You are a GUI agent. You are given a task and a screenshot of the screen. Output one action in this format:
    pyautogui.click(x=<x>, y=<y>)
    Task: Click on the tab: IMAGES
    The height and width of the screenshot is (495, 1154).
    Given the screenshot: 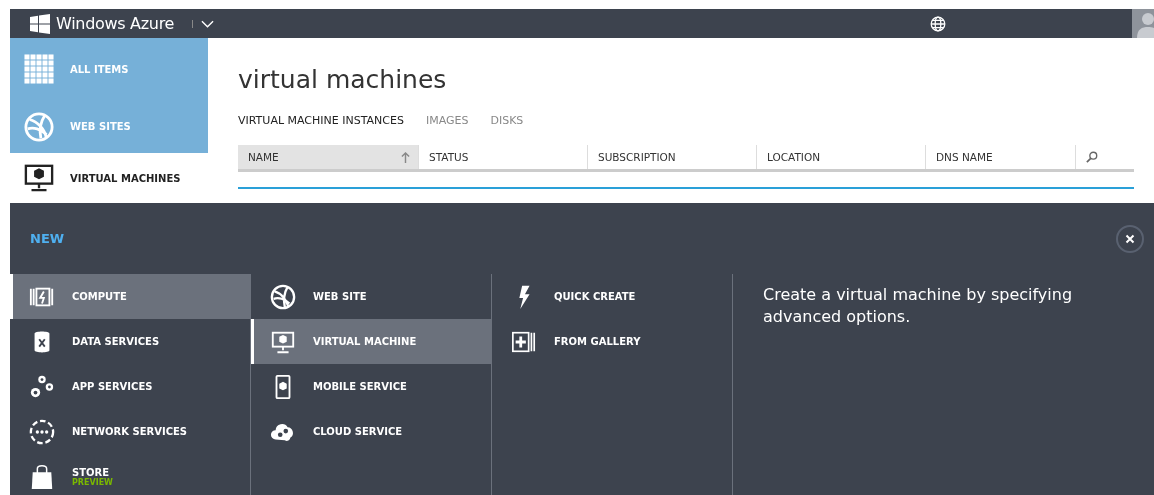 What is the action you would take?
    pyautogui.click(x=447, y=120)
    